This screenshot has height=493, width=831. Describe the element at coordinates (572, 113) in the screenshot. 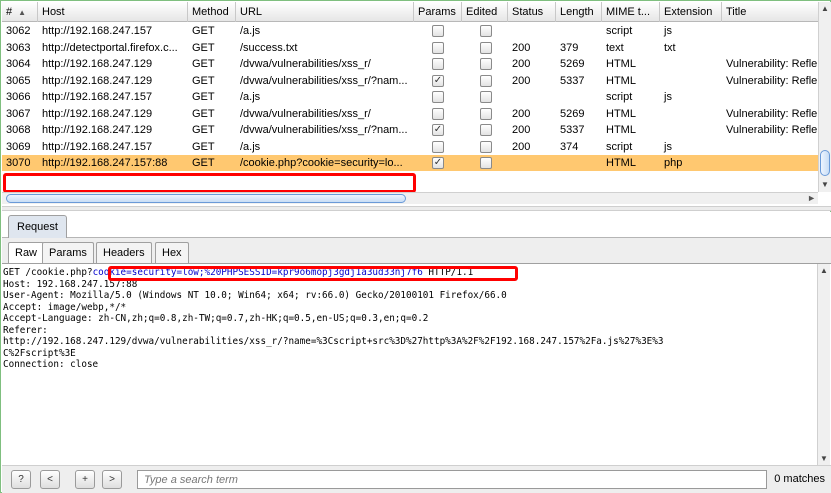

I see `cell-length: 5269` at that location.